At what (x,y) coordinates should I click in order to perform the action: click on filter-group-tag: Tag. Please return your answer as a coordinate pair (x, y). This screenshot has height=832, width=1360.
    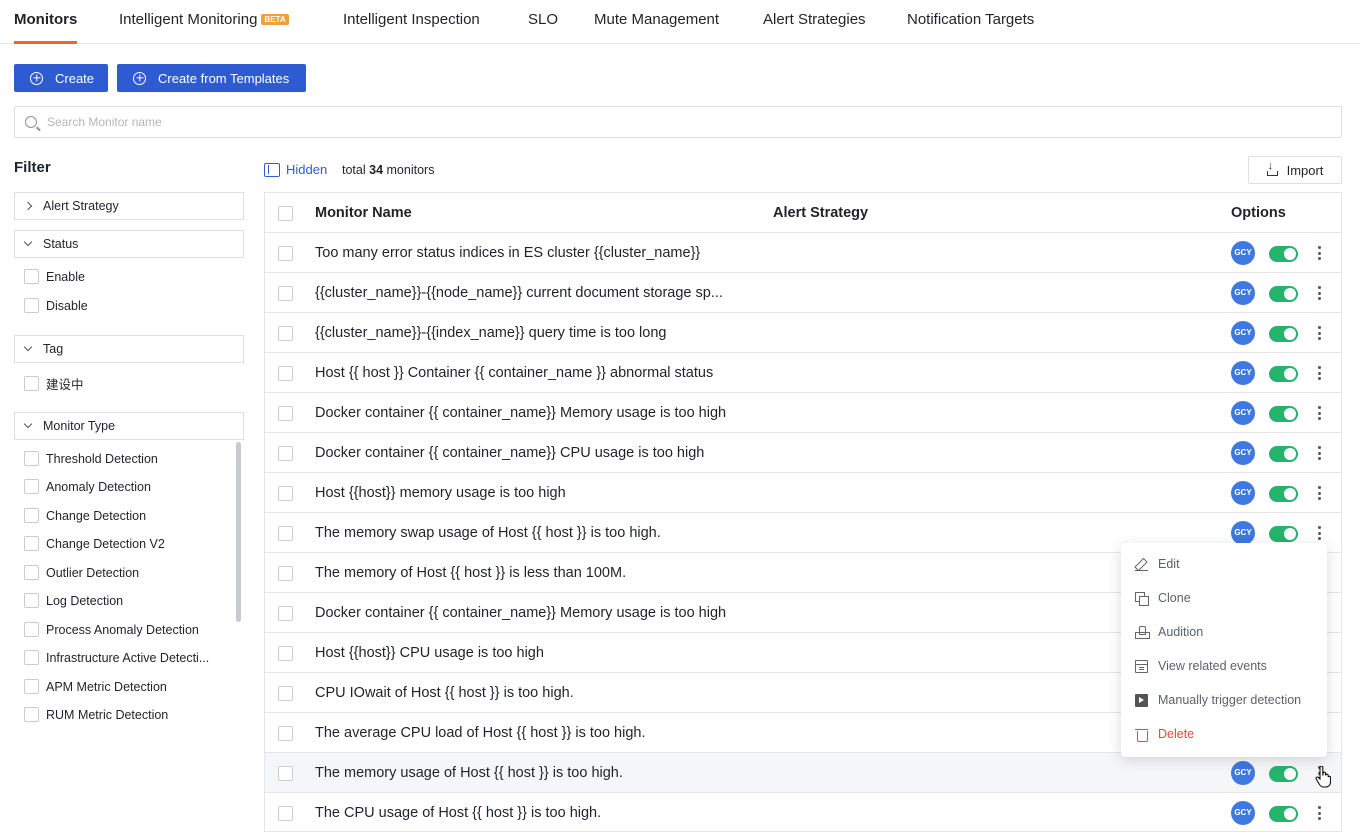
    Looking at the image, I should click on (129, 349).